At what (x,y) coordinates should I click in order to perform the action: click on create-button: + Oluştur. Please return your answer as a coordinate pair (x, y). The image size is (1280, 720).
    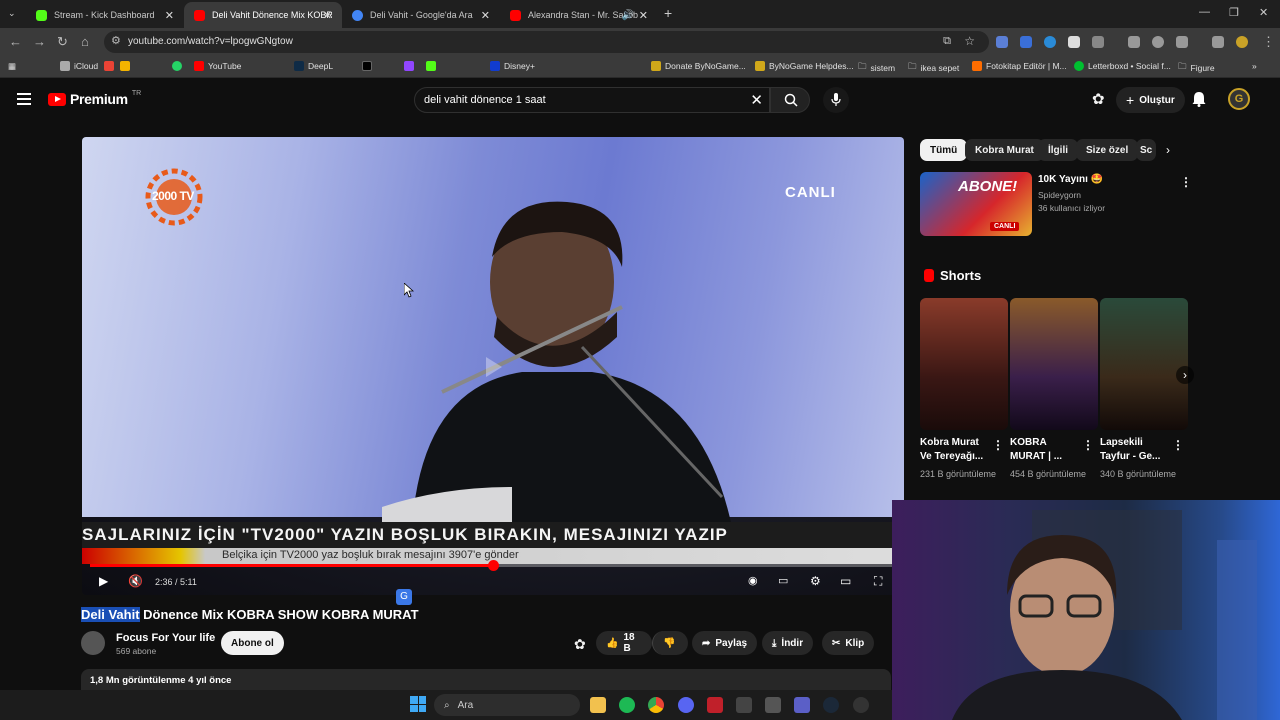
    Looking at the image, I should click on (1150, 100).